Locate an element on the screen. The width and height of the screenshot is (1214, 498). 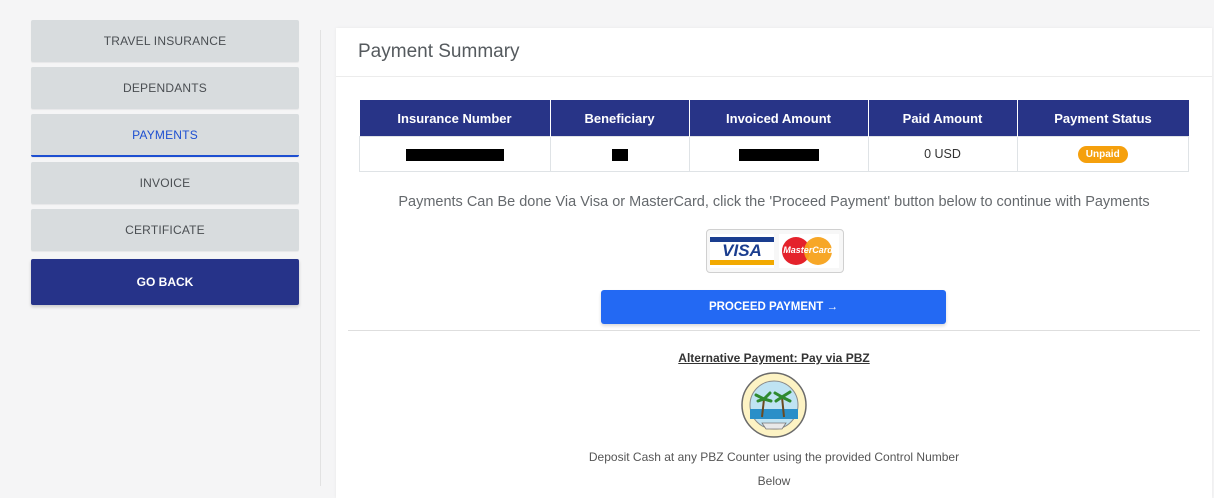
nav-dependants: DEPENDANTS is located at coordinates (165, 88).